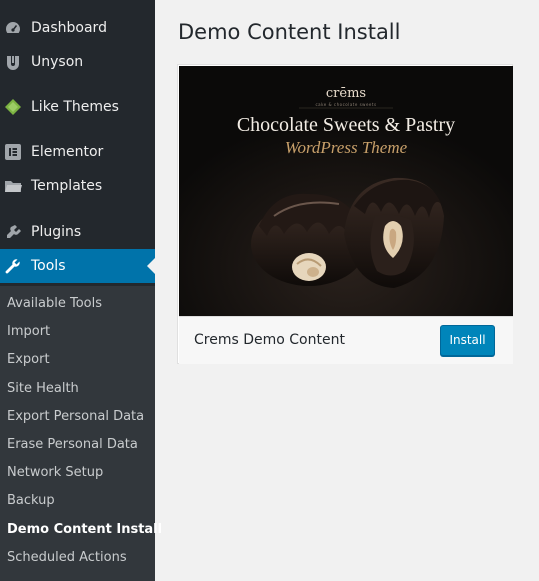 Image resolution: width=539 pixels, height=581 pixels. I want to click on sidebar-item-label: Tools, so click(48, 266).